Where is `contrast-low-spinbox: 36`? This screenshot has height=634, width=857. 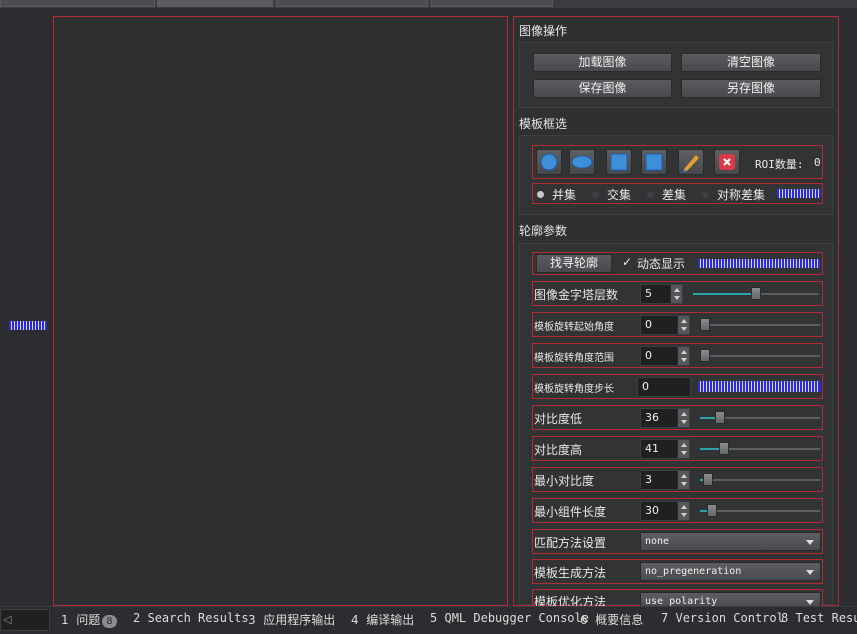 contrast-low-spinbox: 36 is located at coordinates (665, 418).